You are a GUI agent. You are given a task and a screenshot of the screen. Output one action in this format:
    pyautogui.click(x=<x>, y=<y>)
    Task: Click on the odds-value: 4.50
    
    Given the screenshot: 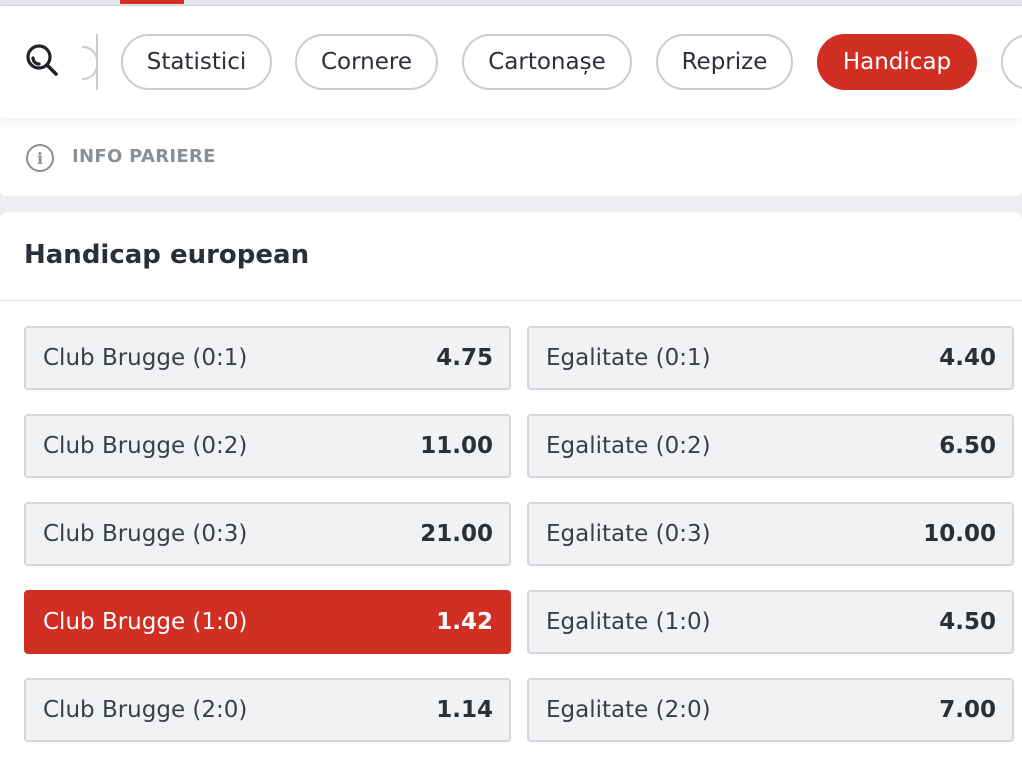 What is the action you would take?
    pyautogui.click(x=967, y=622)
    